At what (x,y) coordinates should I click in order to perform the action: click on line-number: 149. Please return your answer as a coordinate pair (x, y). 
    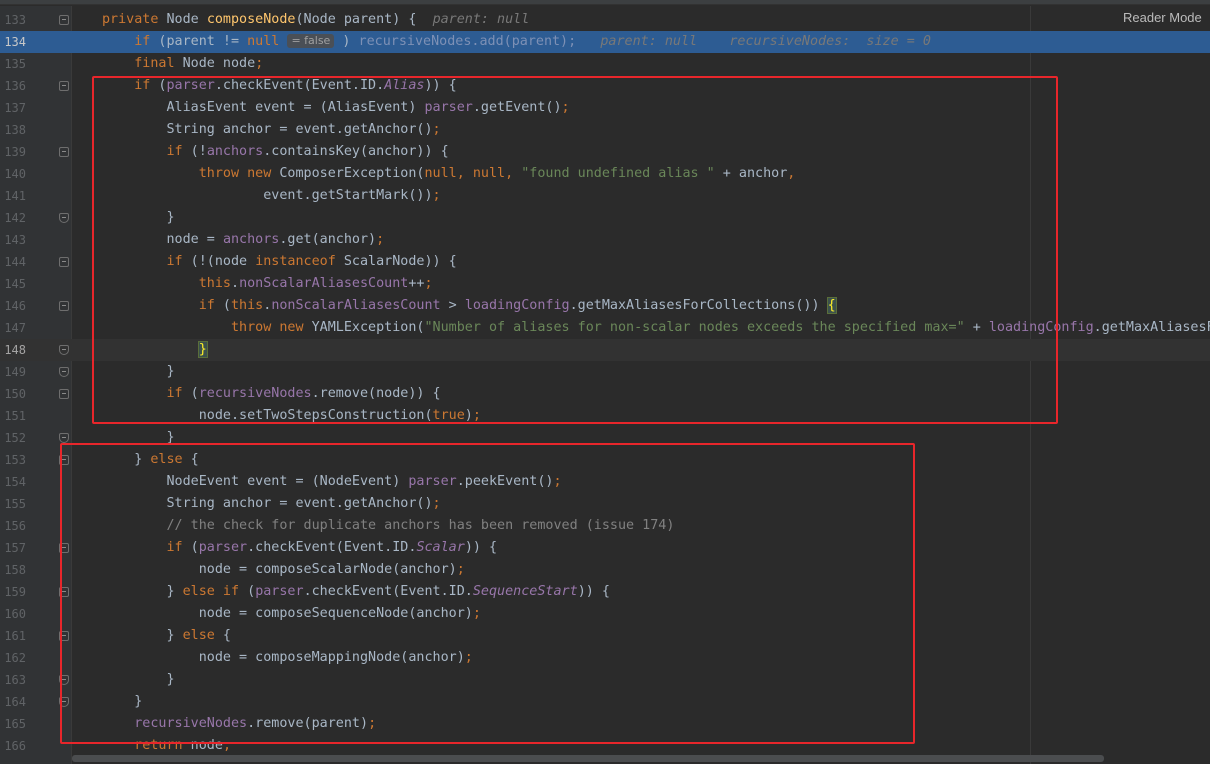
    Looking at the image, I should click on (15, 372).